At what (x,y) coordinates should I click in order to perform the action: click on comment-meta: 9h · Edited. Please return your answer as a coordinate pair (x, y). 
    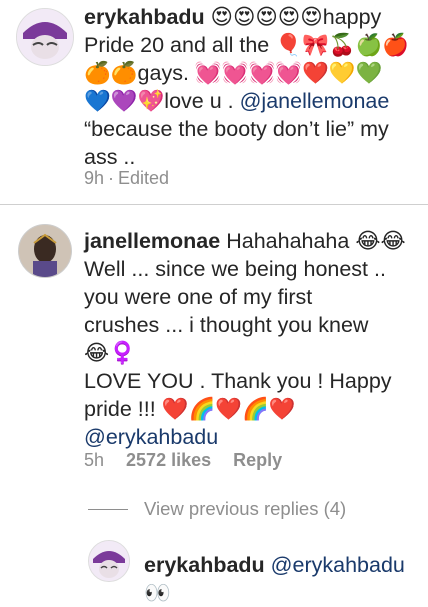
    Looking at the image, I should click on (126, 178).